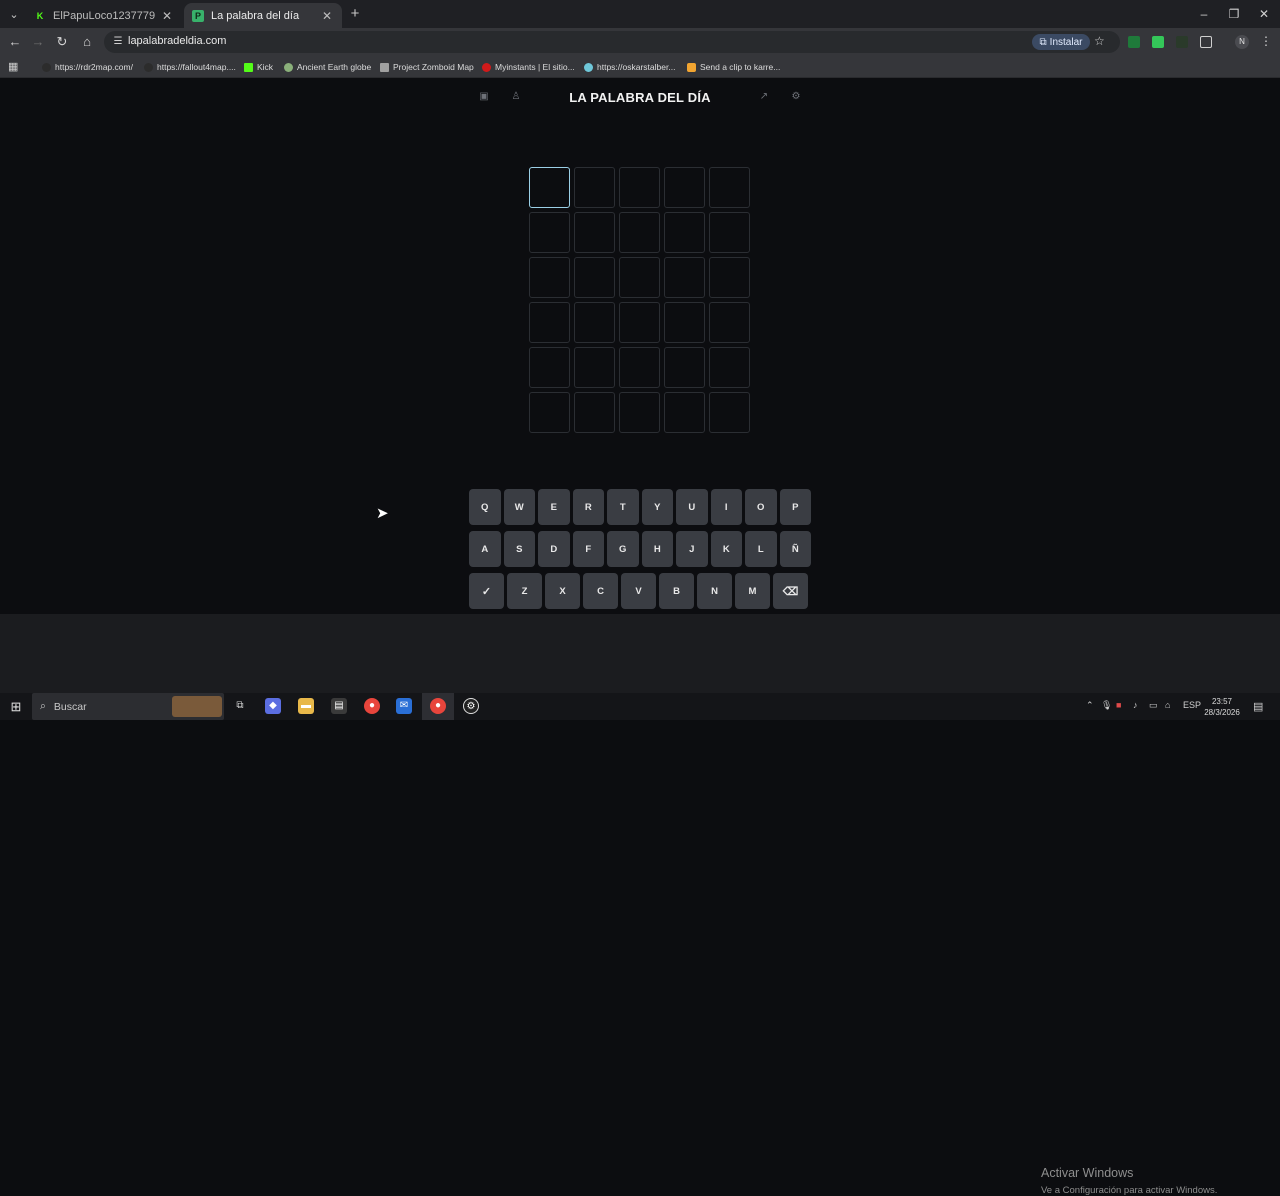 This screenshot has width=1280, height=1196. What do you see at coordinates (1242, 42) in the screenshot?
I see `profile-avatar: N` at bounding box center [1242, 42].